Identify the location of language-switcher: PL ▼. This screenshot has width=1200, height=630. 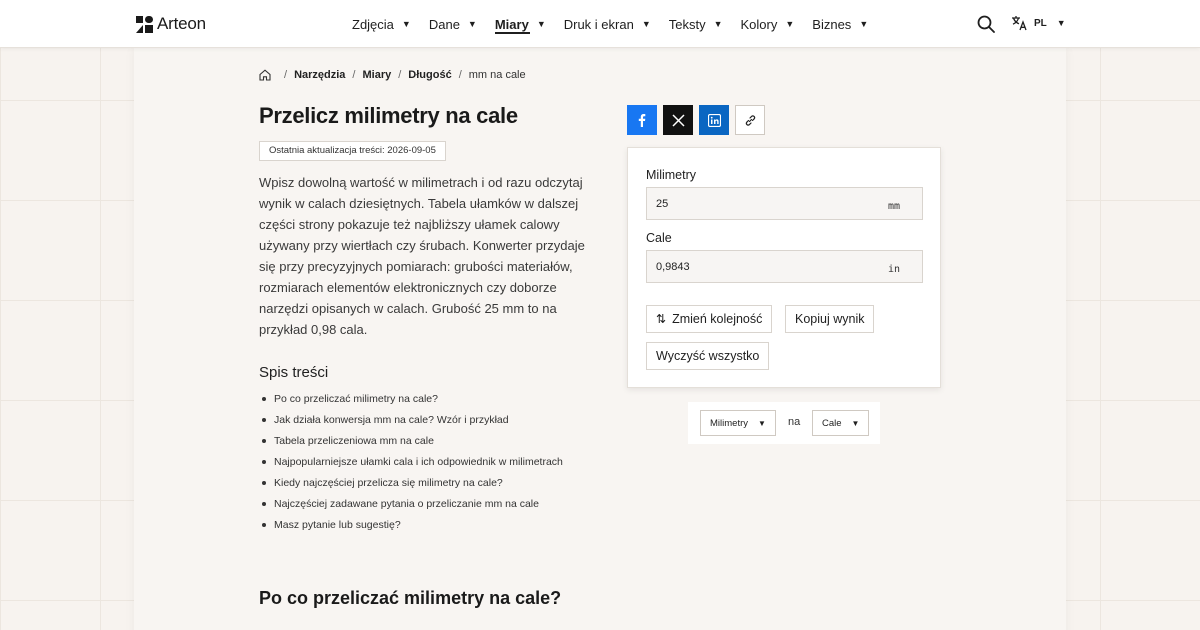
(1038, 23).